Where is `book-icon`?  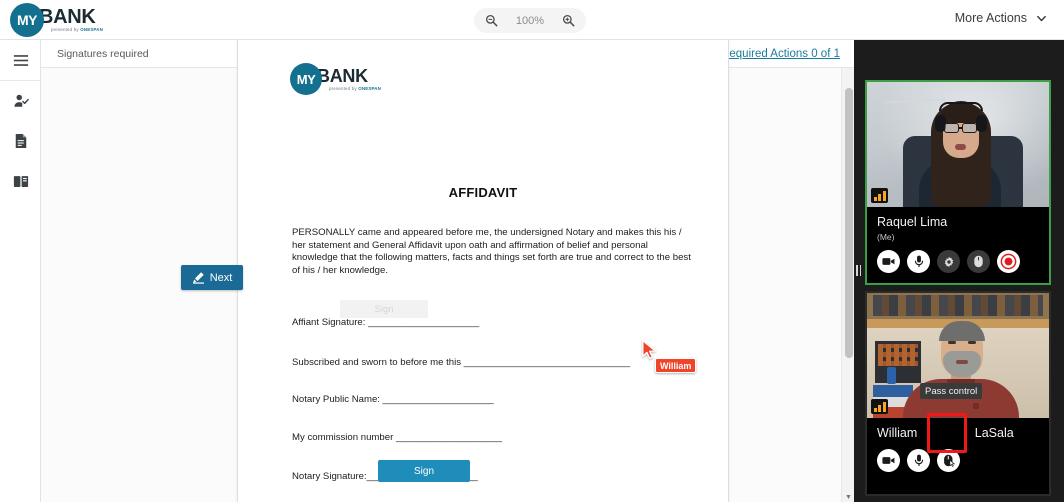
book-icon is located at coordinates (21, 181).